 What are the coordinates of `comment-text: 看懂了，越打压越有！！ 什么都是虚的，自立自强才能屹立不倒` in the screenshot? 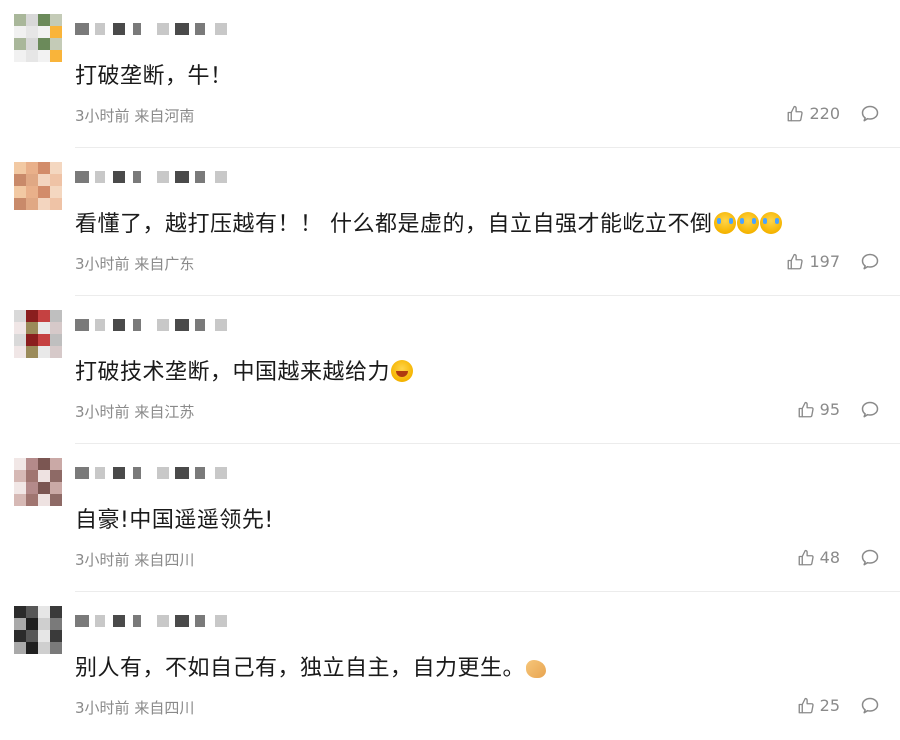 It's located at (428, 222).